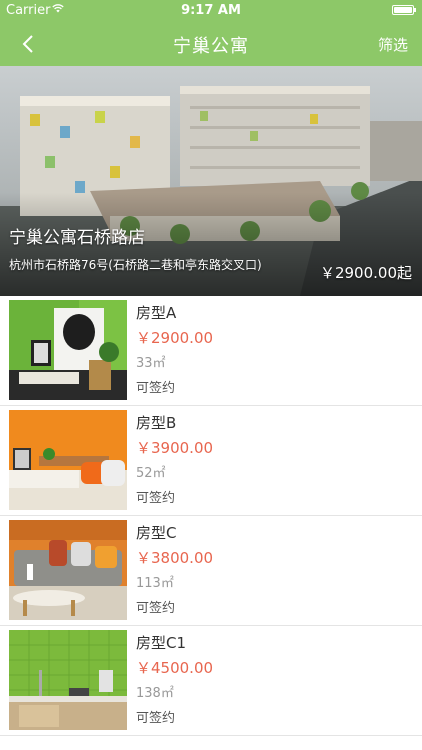  I want to click on room-price: ￥2900.00, so click(175, 338).